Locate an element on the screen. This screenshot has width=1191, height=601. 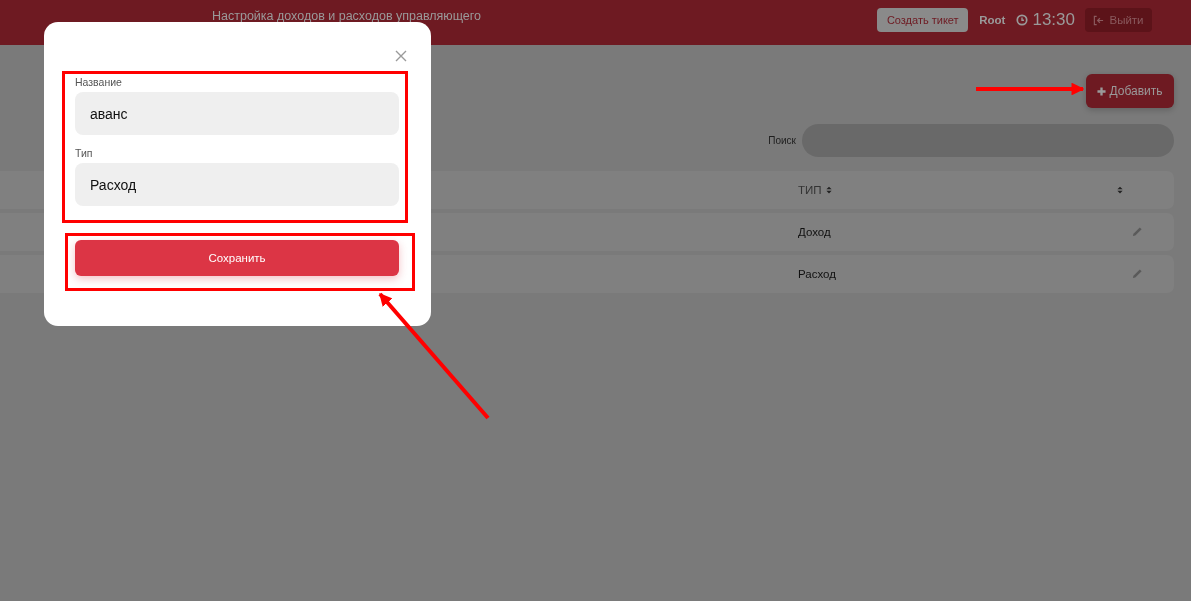
page-title: Настройка доходов и расходов управляющего is located at coordinates (347, 15).